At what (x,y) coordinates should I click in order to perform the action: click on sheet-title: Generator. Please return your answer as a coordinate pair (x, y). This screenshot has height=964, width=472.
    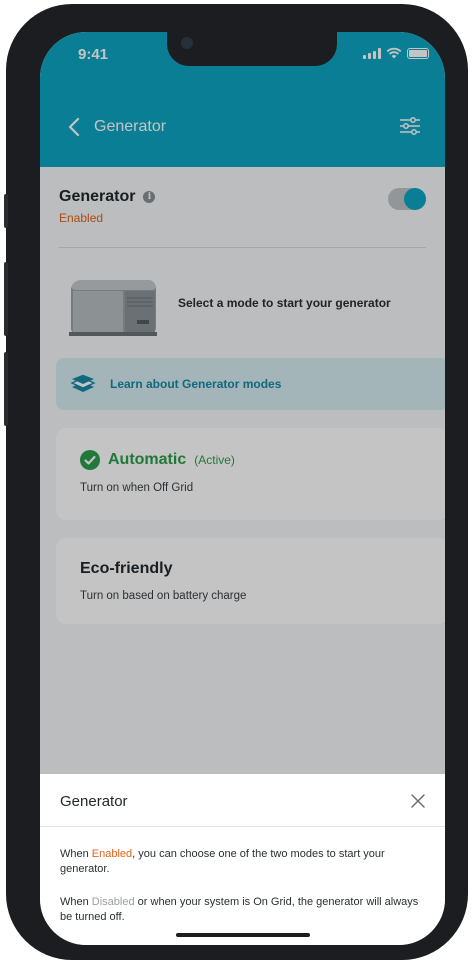
    Looking at the image, I should click on (94, 801).